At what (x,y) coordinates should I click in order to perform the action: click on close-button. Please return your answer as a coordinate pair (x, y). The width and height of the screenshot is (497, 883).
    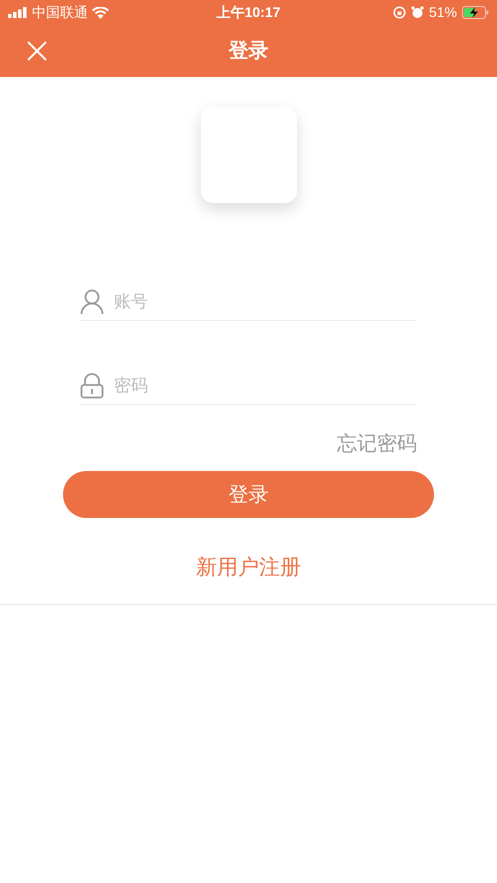
    Looking at the image, I should click on (37, 51).